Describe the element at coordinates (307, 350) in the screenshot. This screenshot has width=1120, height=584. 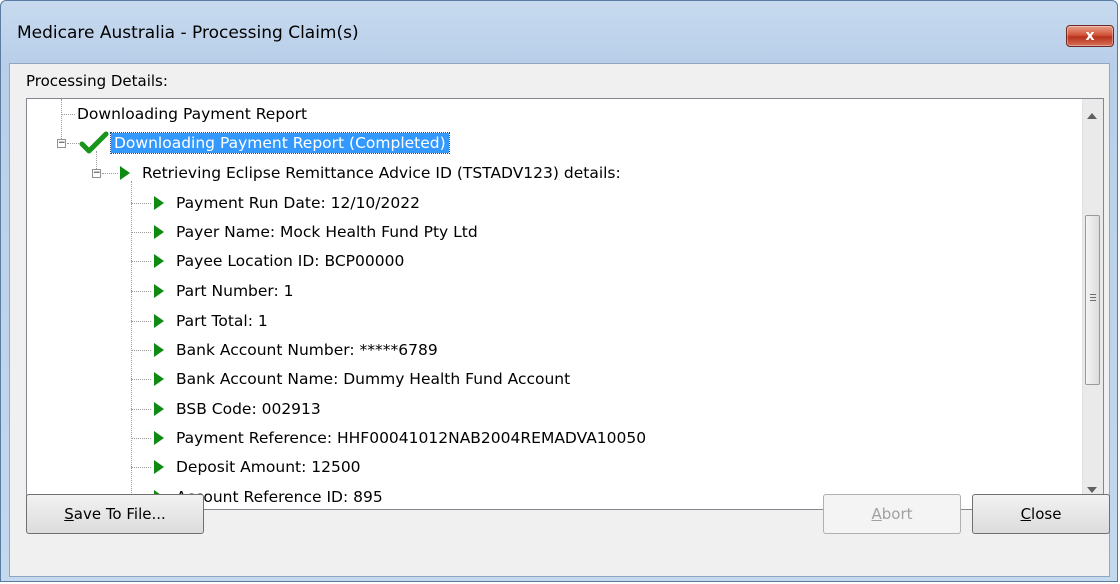
I see `tree-item-label: Bank Account Number: *****6789` at that location.